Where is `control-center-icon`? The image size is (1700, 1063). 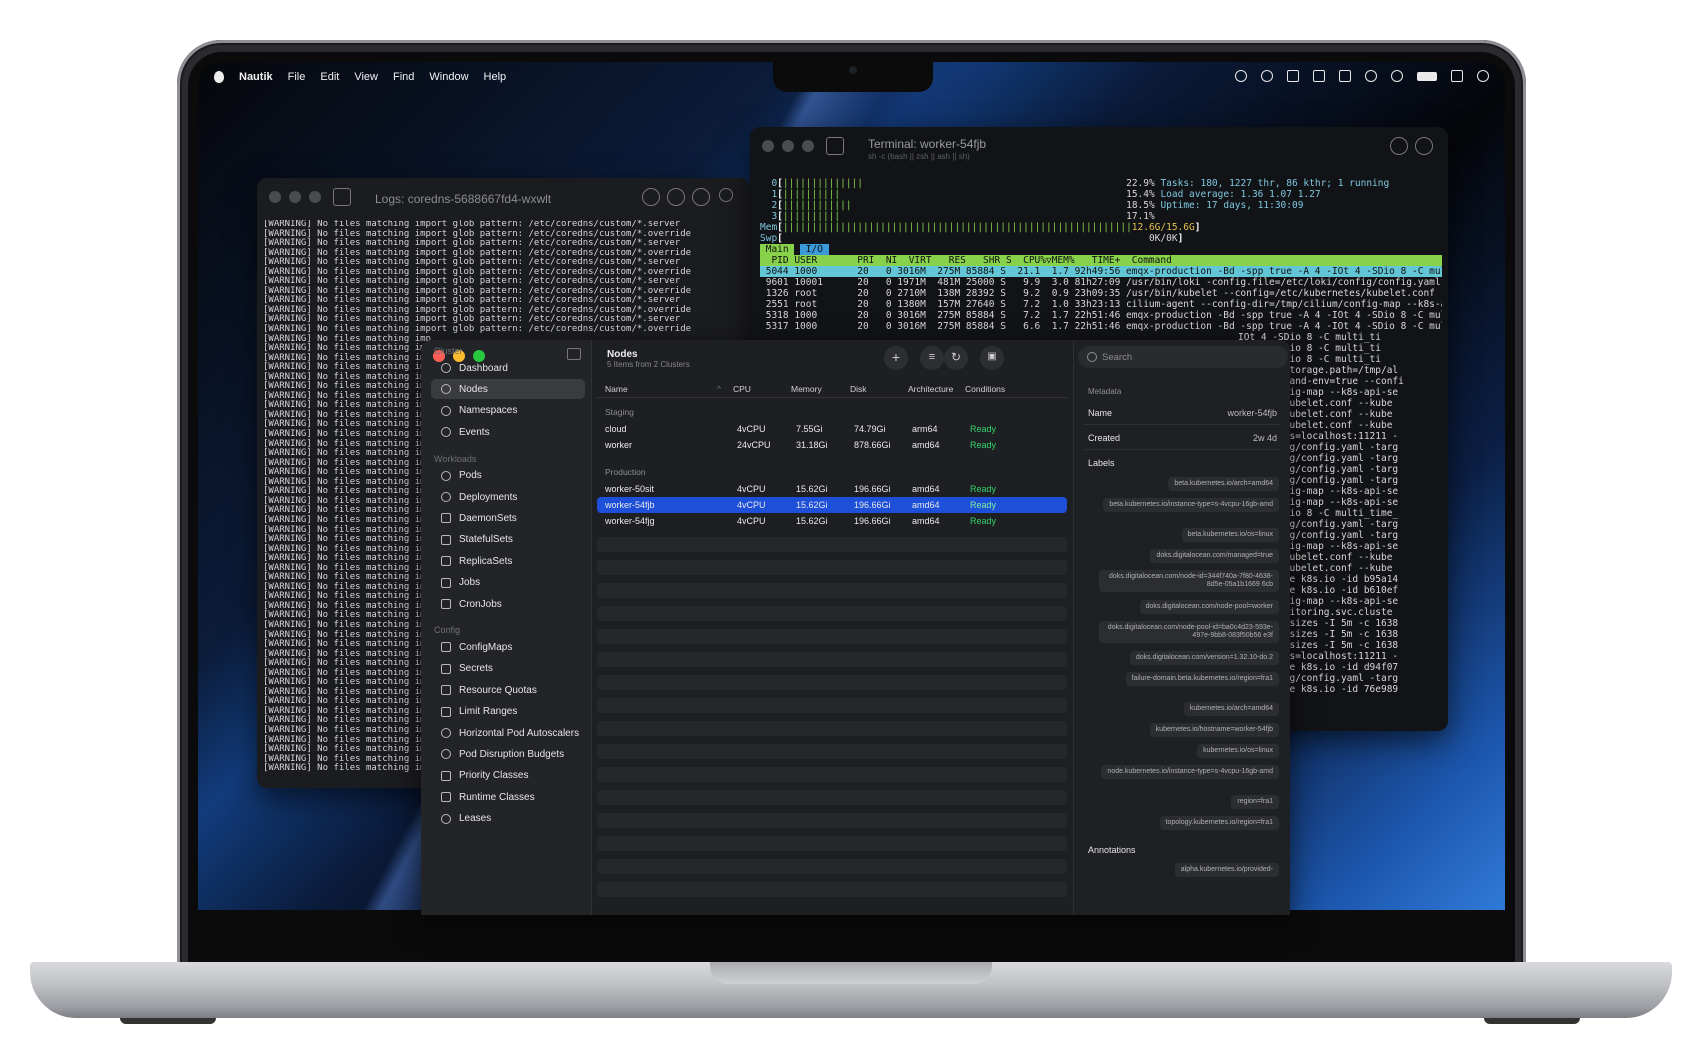 control-center-icon is located at coordinates (1457, 76).